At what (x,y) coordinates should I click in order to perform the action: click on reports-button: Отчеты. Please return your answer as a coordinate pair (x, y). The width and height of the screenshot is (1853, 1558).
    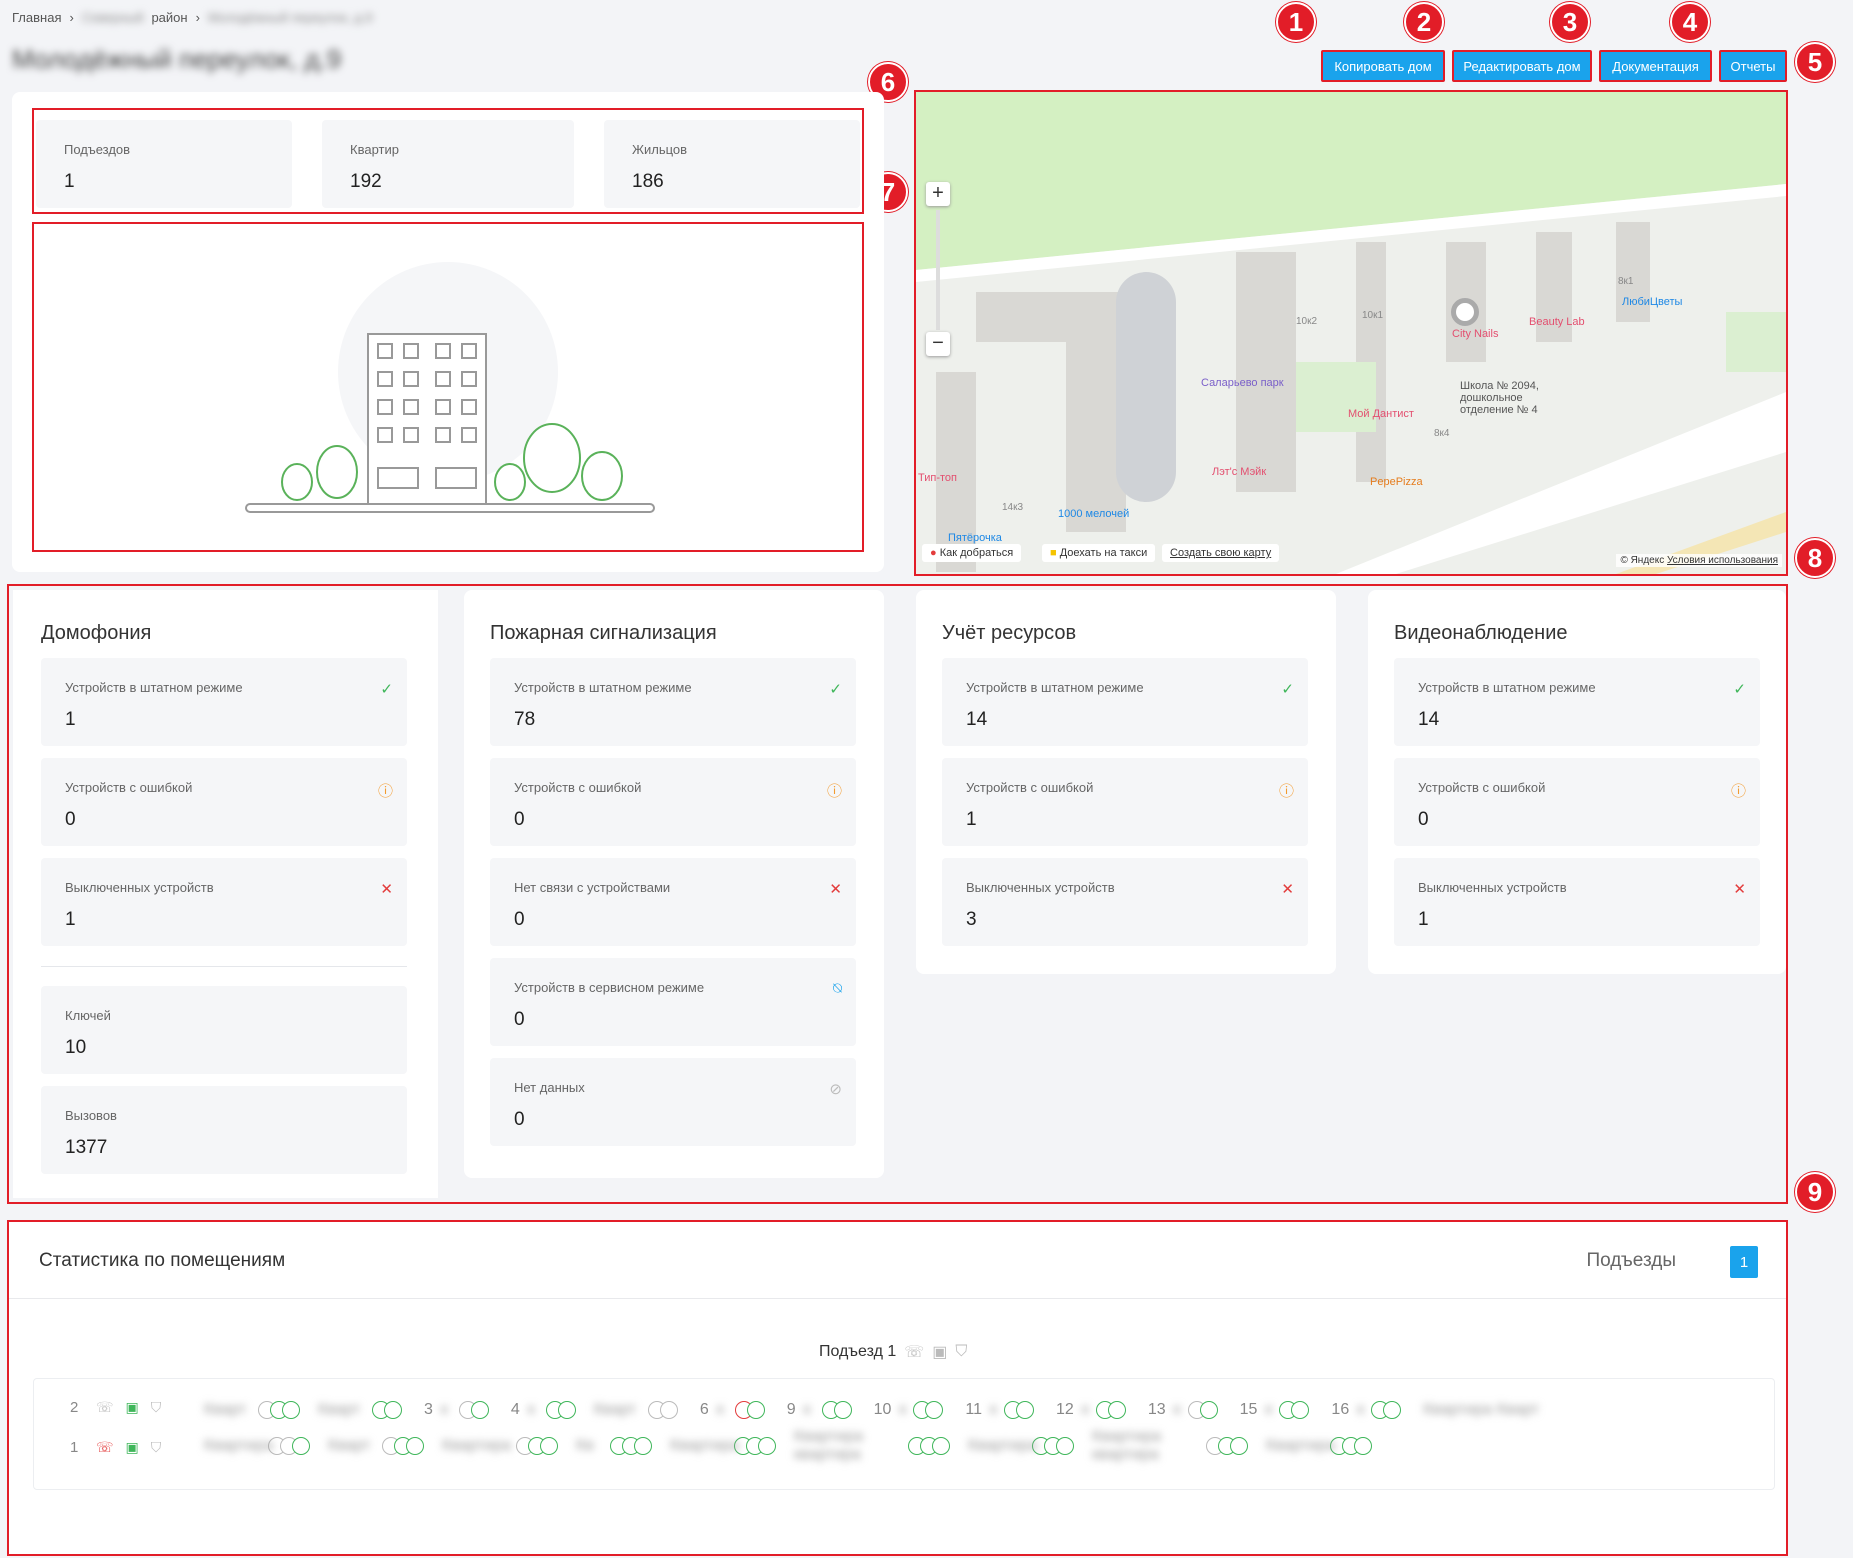
    Looking at the image, I should click on (1753, 66).